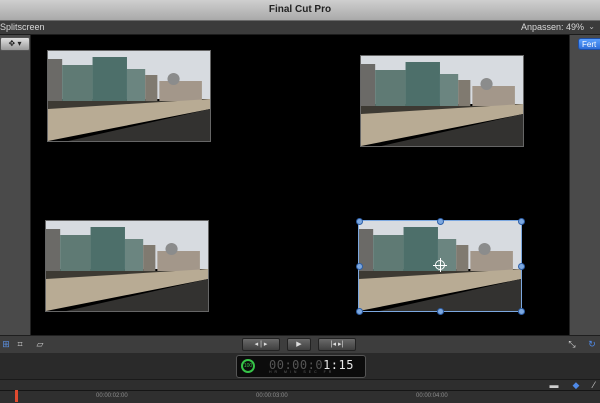 The width and height of the screenshot is (600, 403). Describe the element at coordinates (554, 385) in the screenshot. I see `zoom-slider-icon: ▬` at that location.